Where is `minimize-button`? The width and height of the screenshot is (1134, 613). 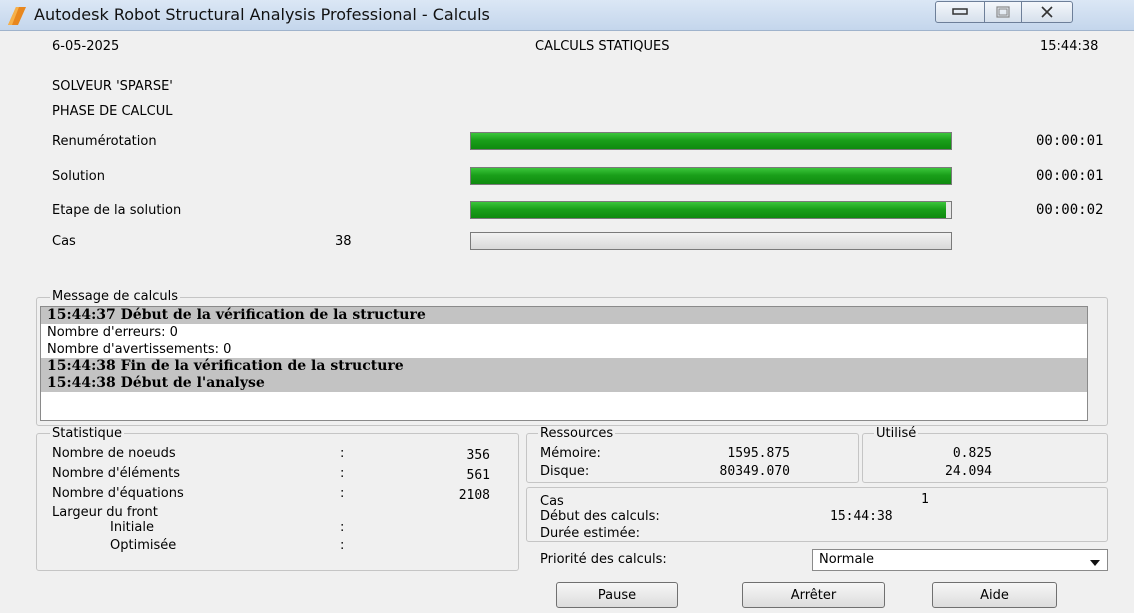
minimize-button is located at coordinates (960, 12).